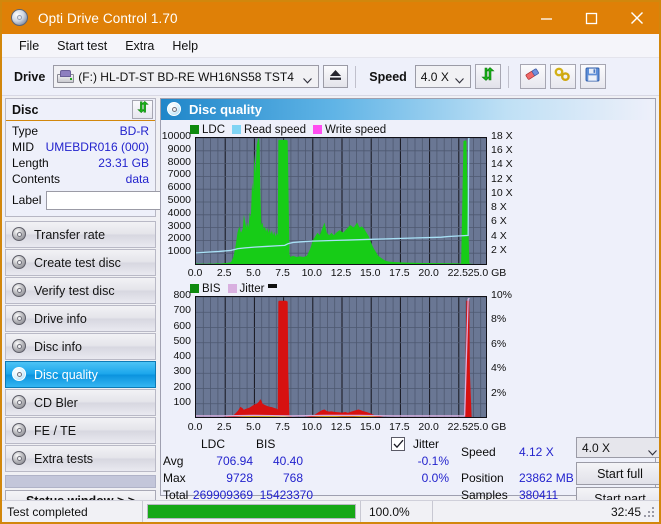 This screenshot has height=524, width=661. Describe the element at coordinates (176, 136) in the screenshot. I see `y-tick-label: 10000` at that location.